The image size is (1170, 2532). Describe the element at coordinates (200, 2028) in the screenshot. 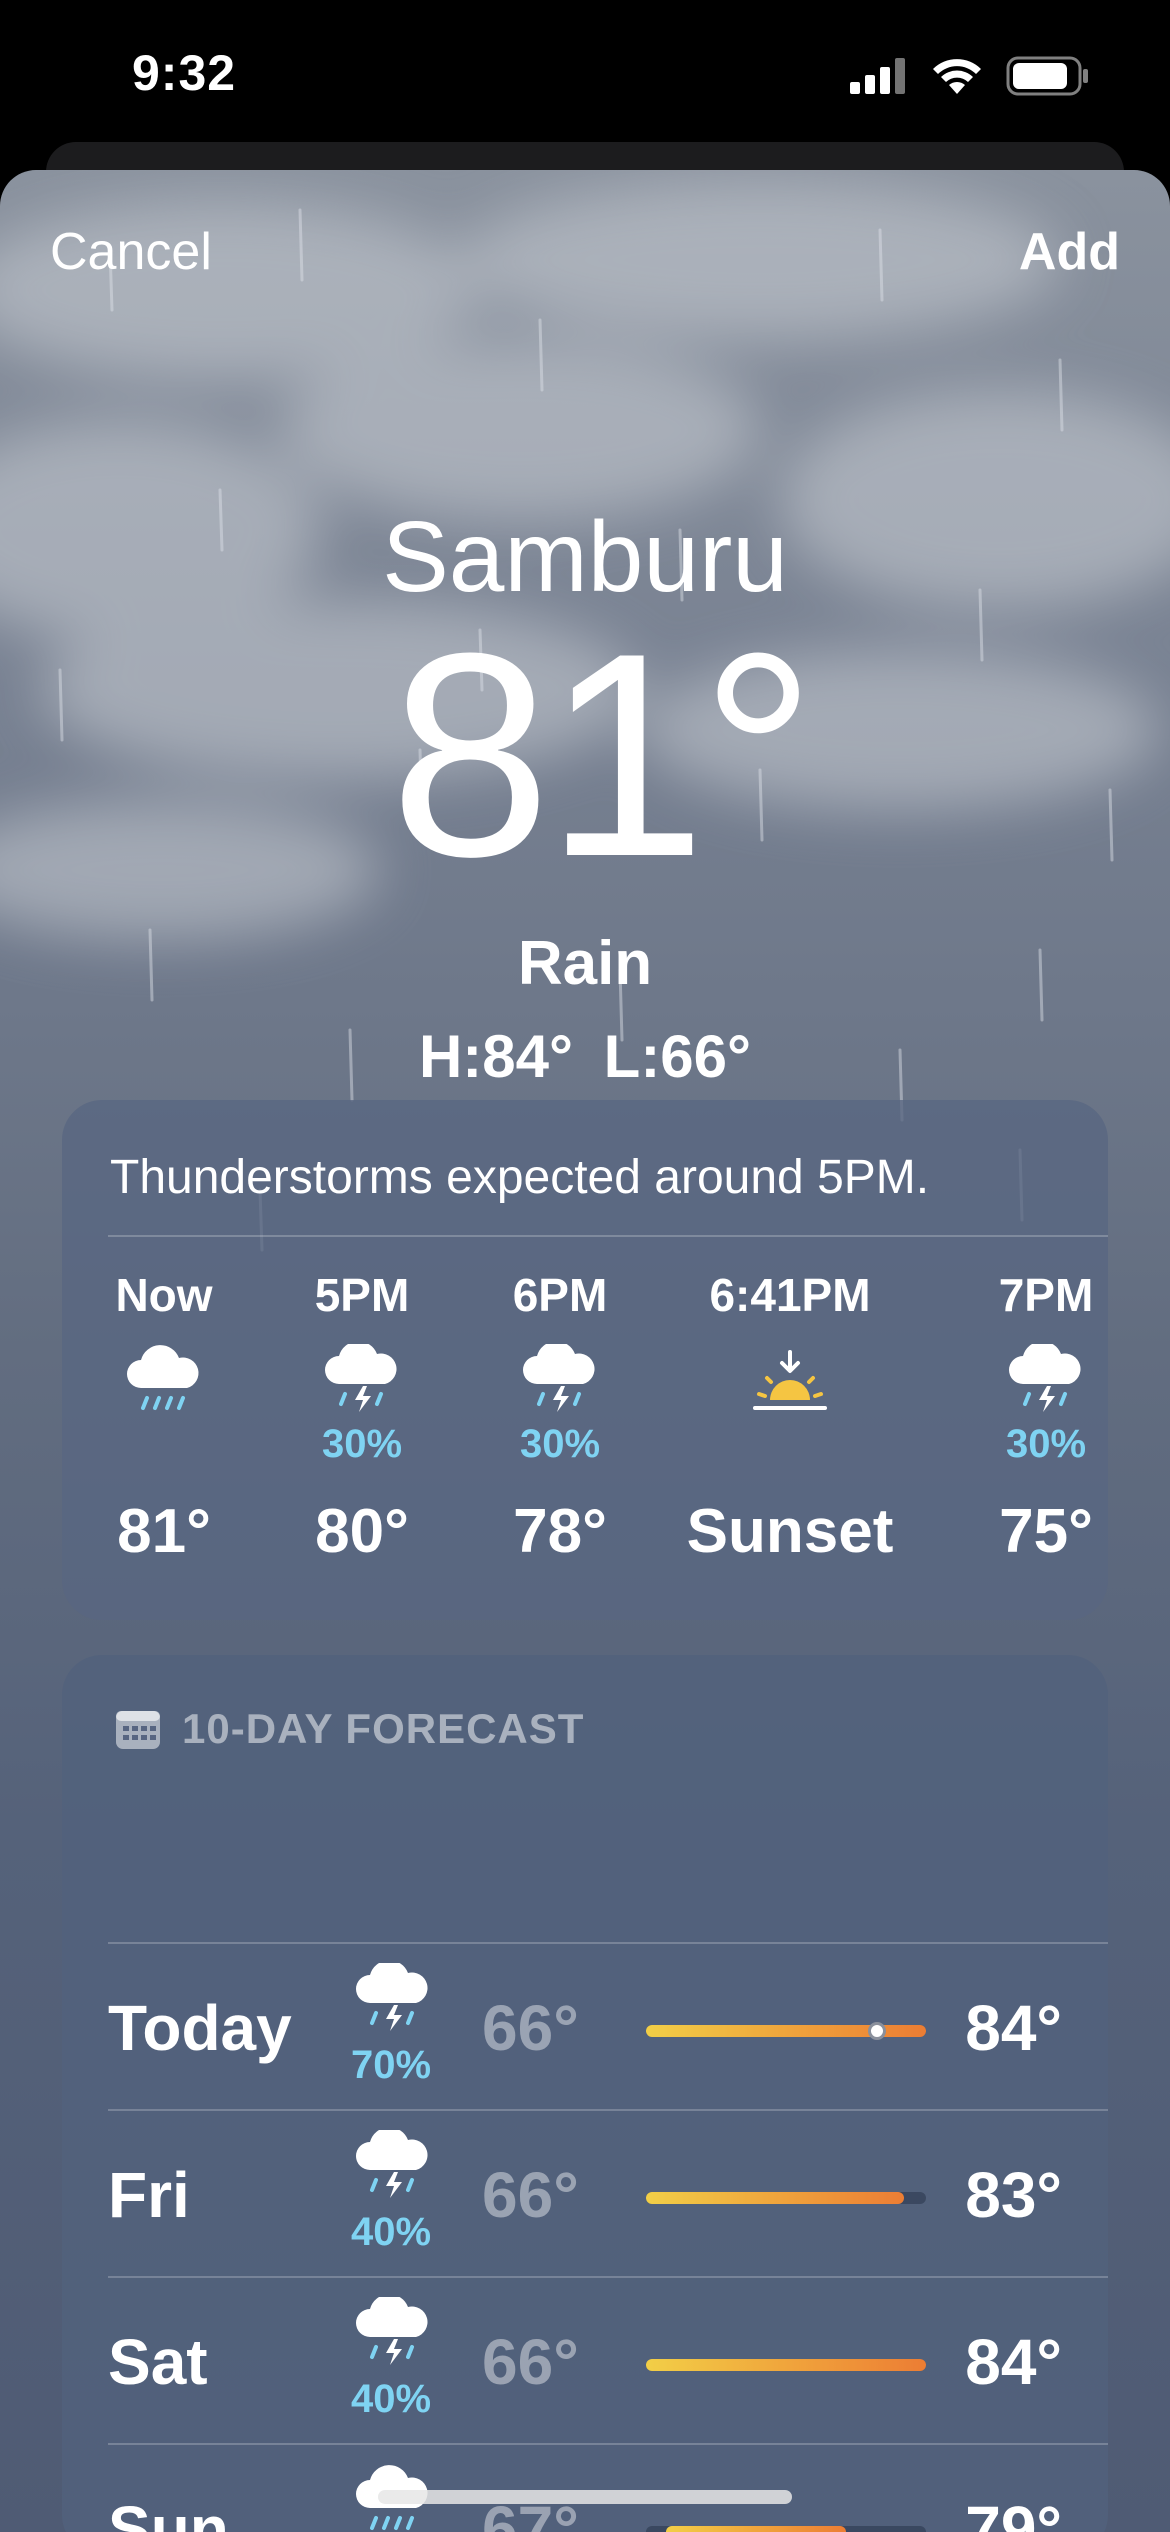

I see `day-name: Today` at that location.